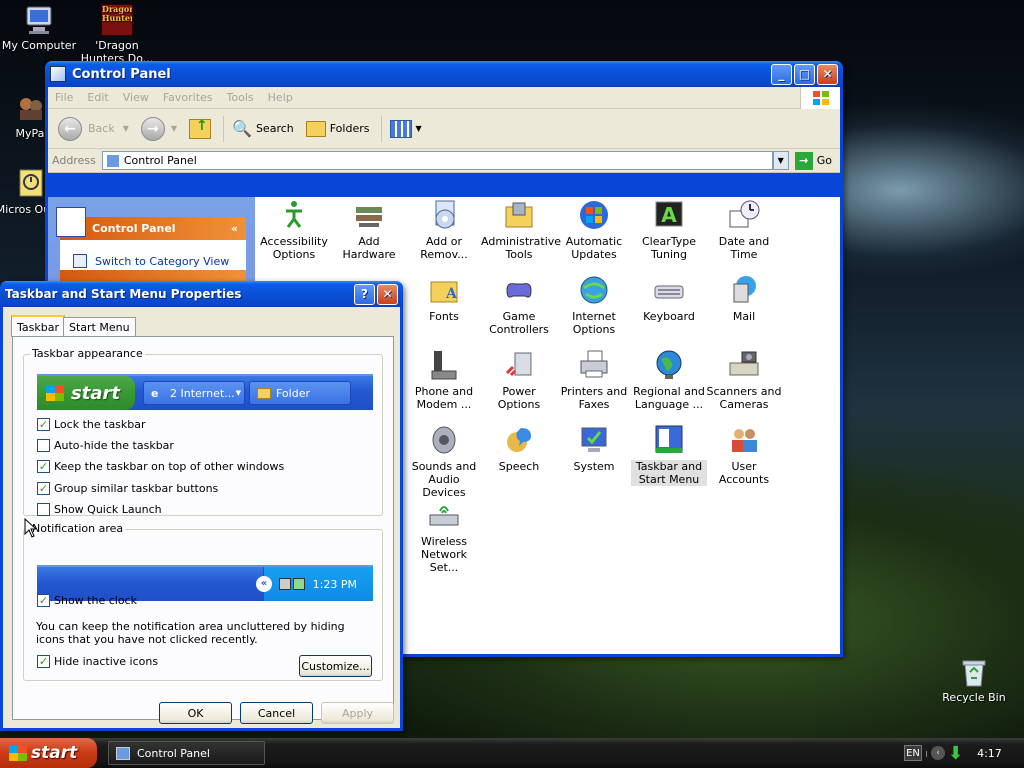  I want to click on cp-item-system: System, so click(594, 447).